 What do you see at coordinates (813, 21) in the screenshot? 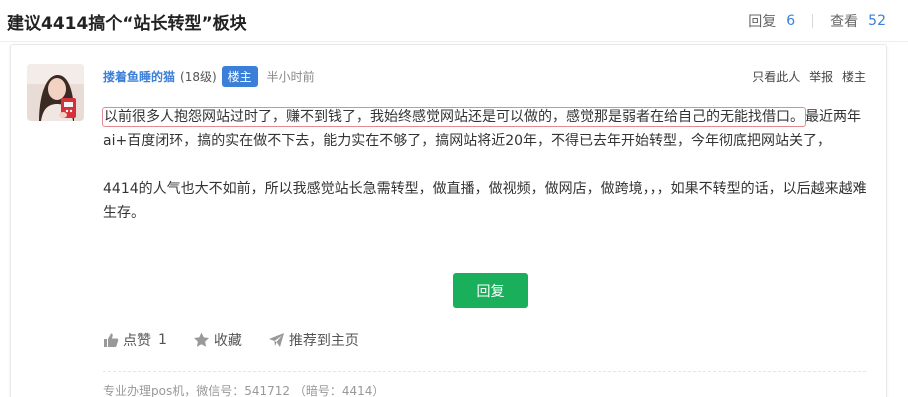
I see `stats-divider` at bounding box center [813, 21].